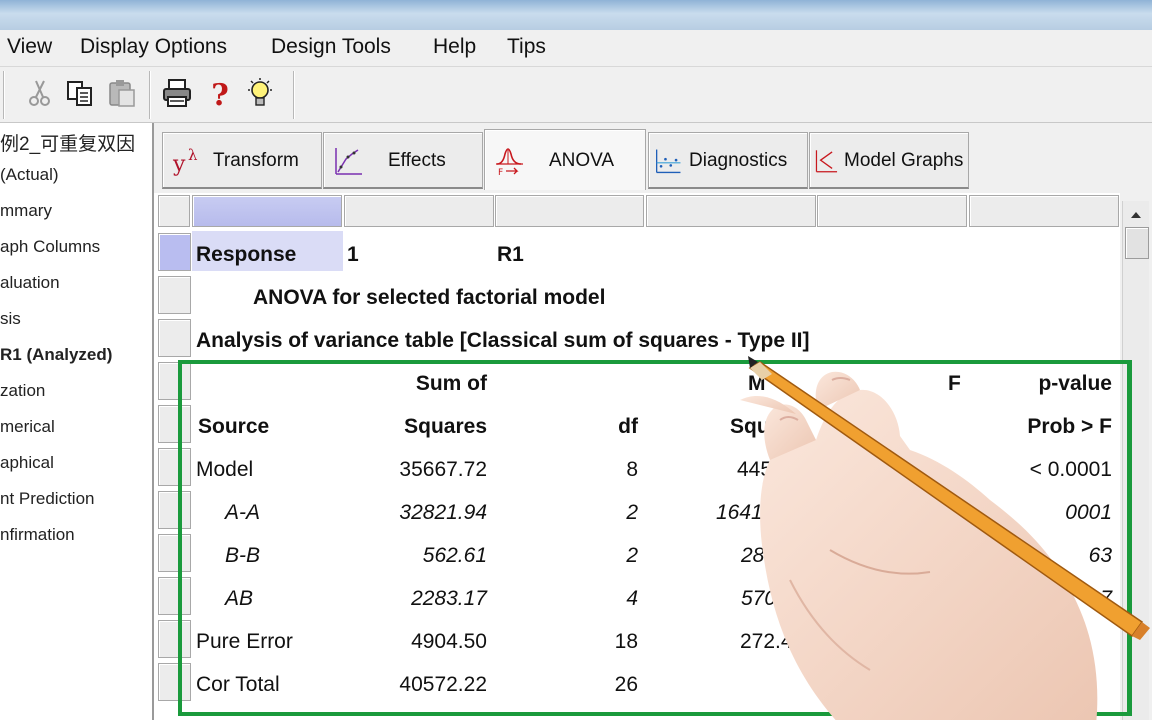  Describe the element at coordinates (904, 160) in the screenshot. I see `tab-model-graphs-label: Model Graphs` at that location.